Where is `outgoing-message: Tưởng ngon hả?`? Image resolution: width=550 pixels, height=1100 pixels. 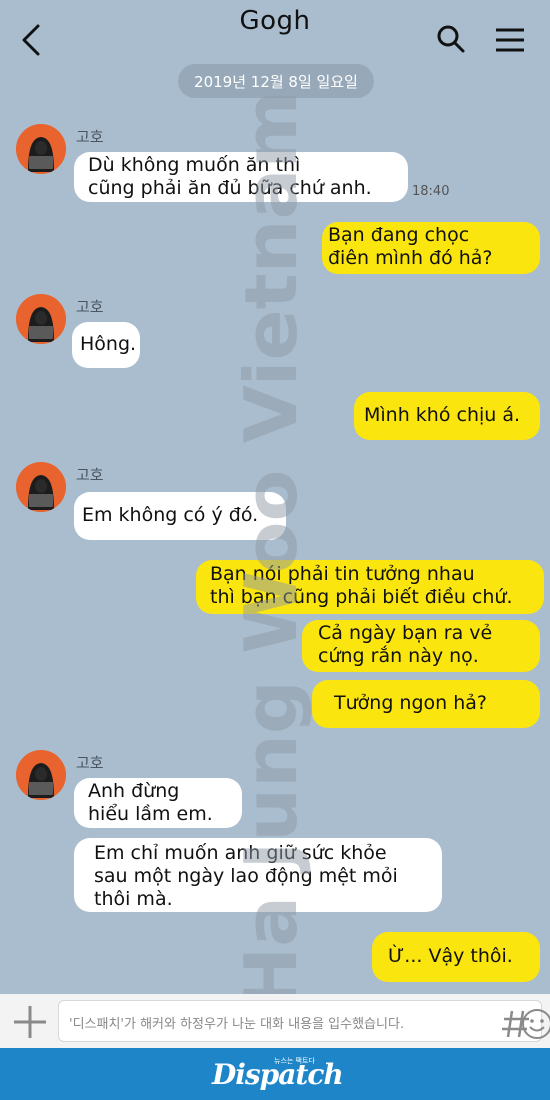
outgoing-message: Tưởng ngon hả? is located at coordinates (426, 704).